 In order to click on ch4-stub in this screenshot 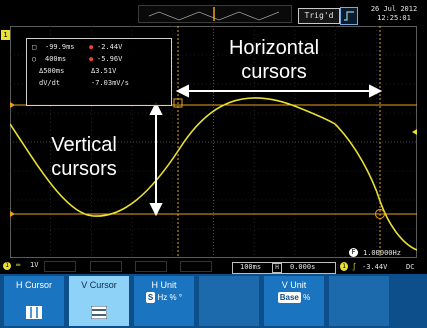, I will do `click(196, 266)`.